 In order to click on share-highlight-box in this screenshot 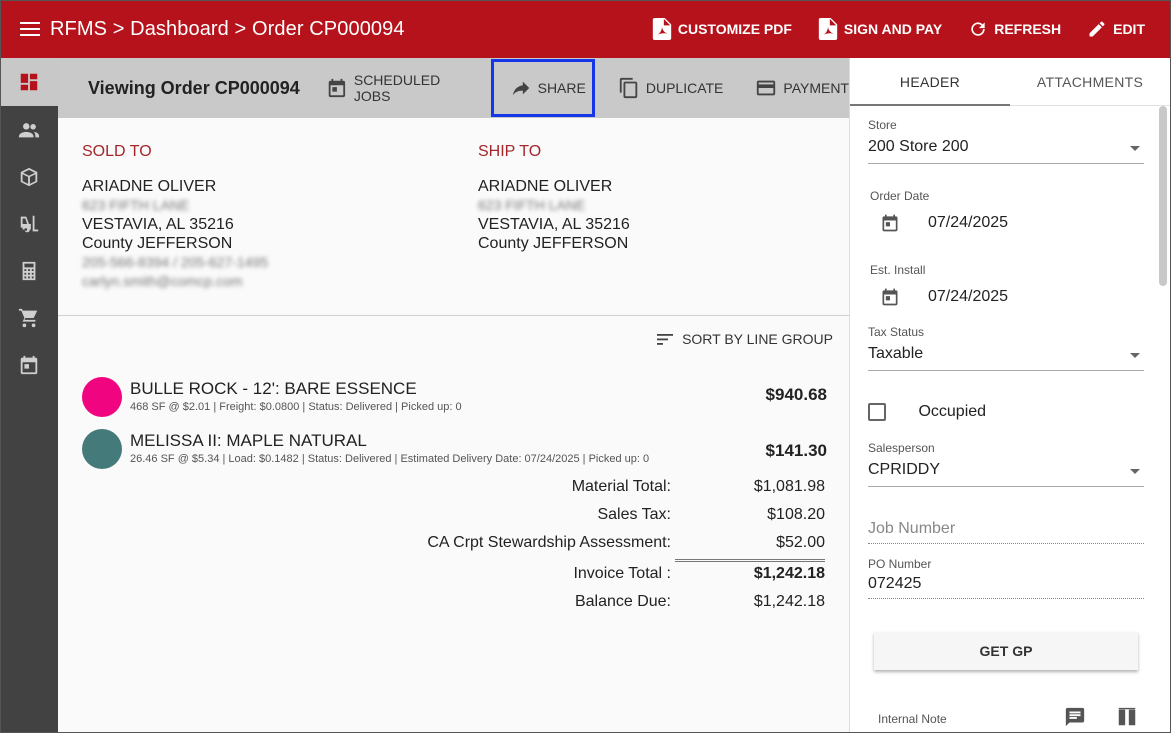, I will do `click(543, 88)`.